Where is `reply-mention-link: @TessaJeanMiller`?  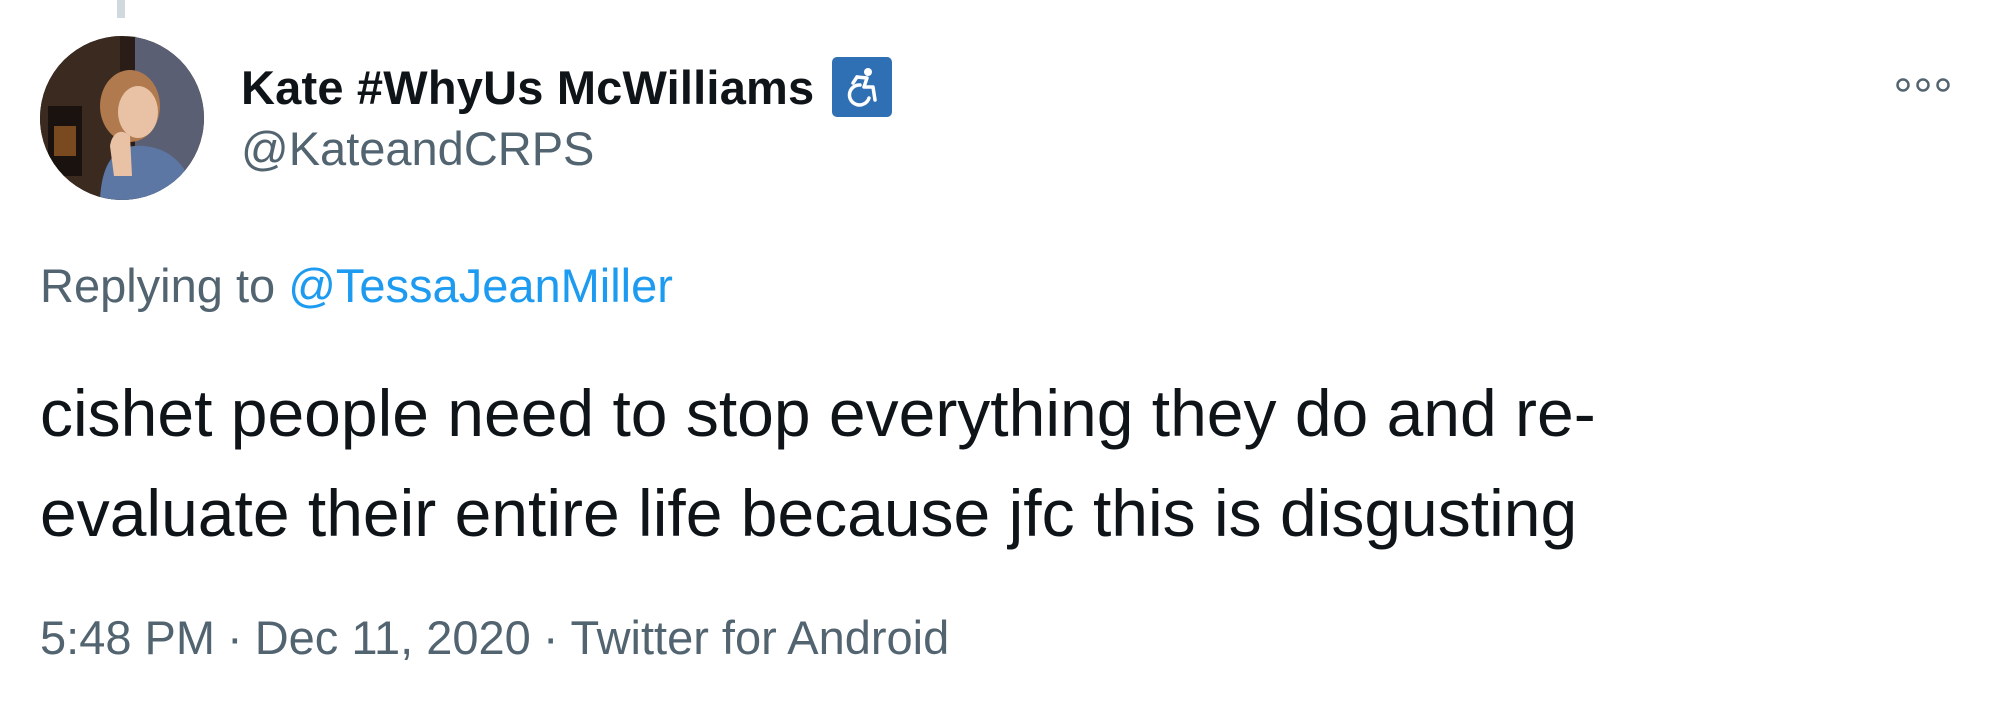
reply-mention-link: @TessaJeanMiller is located at coordinates (480, 285).